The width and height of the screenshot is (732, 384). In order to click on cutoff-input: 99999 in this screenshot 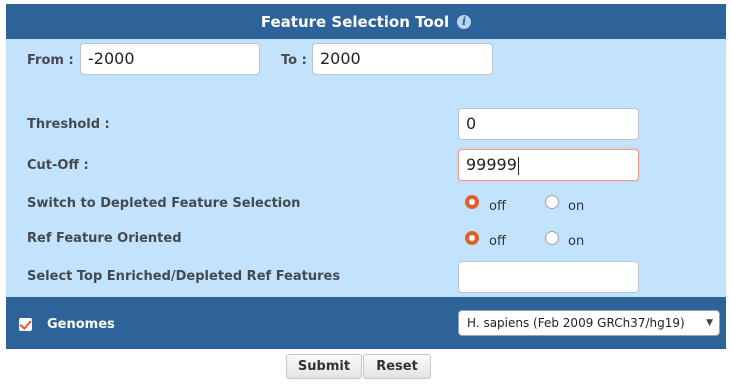, I will do `click(548, 165)`.